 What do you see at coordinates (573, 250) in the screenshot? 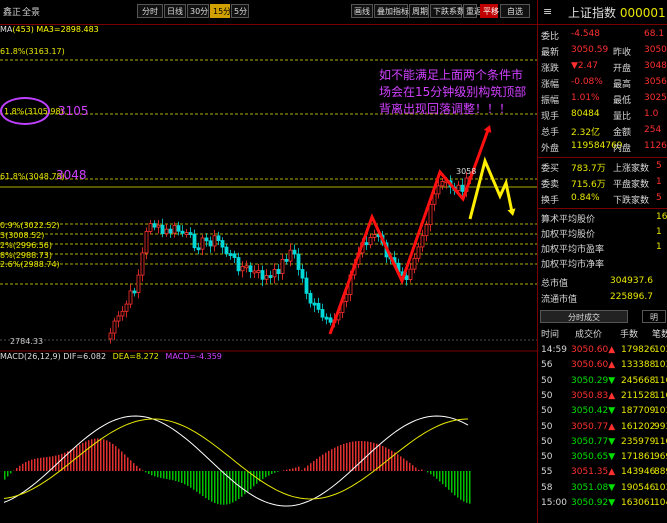
I see `stat-label: 加权平均市盈率` at bounding box center [573, 250].